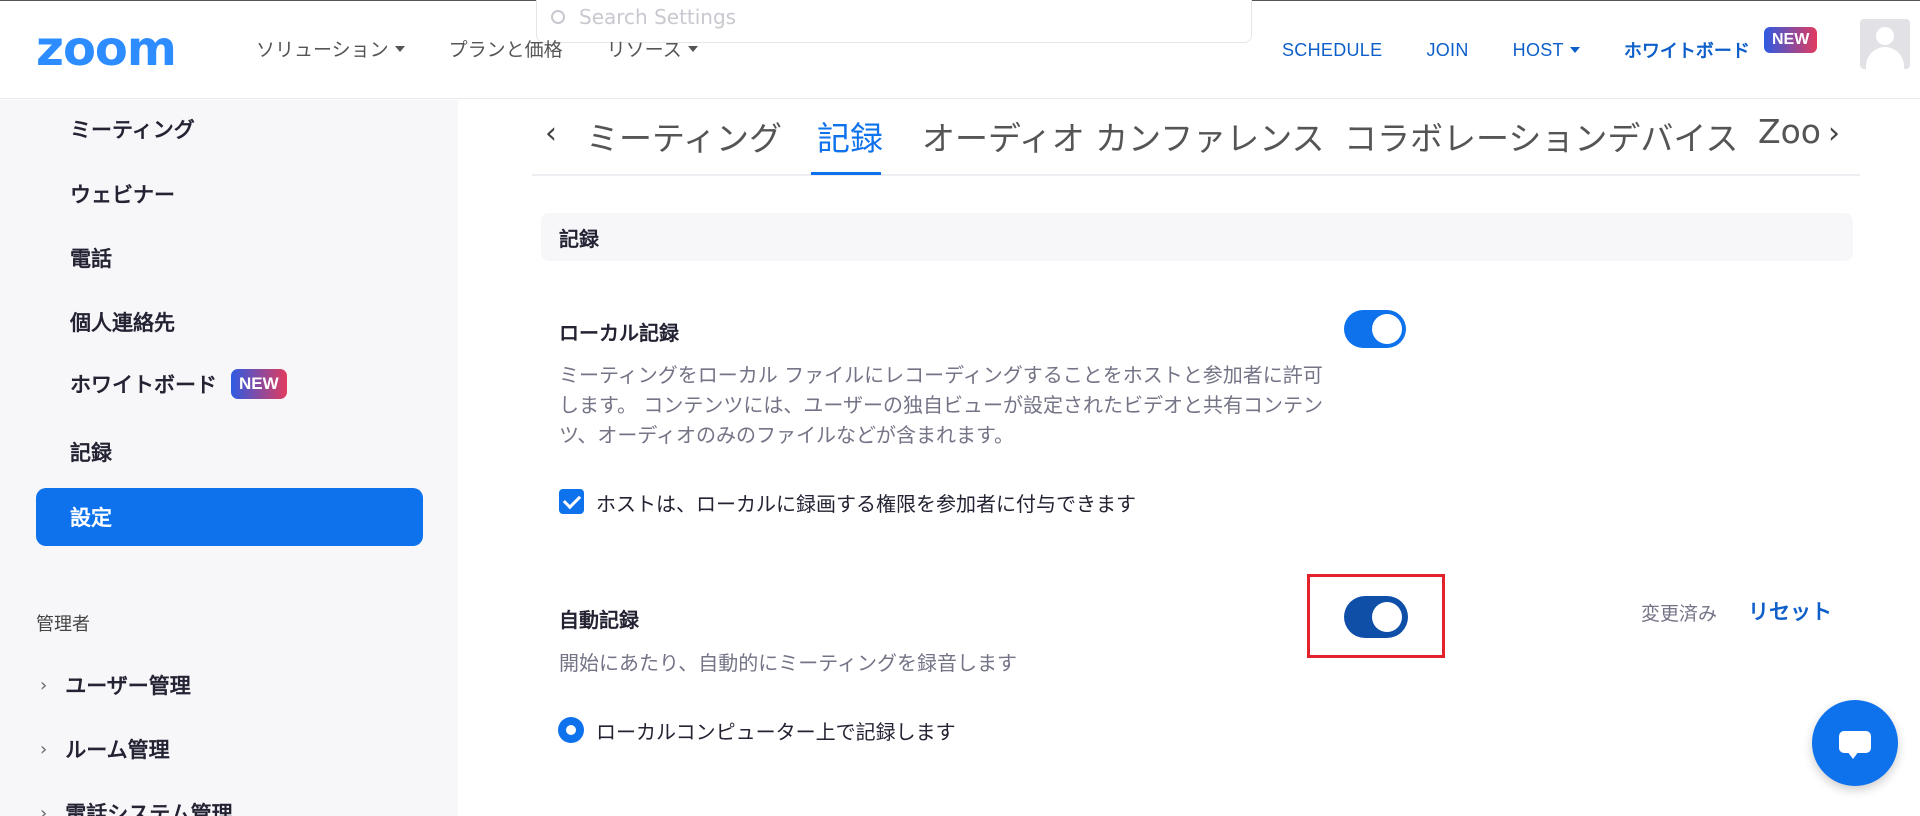 The image size is (1920, 816). I want to click on auto-recording-description: 開始にあたり、自動的にミーティングを録音します, so click(788, 663).